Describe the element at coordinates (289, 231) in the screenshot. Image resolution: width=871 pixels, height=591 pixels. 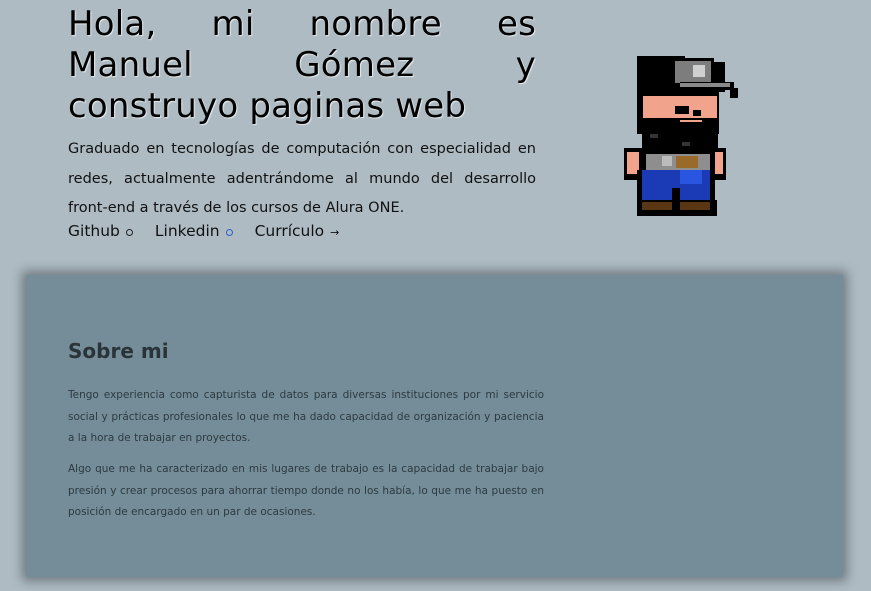
I see `curriculum-link-label: Currículo` at that location.